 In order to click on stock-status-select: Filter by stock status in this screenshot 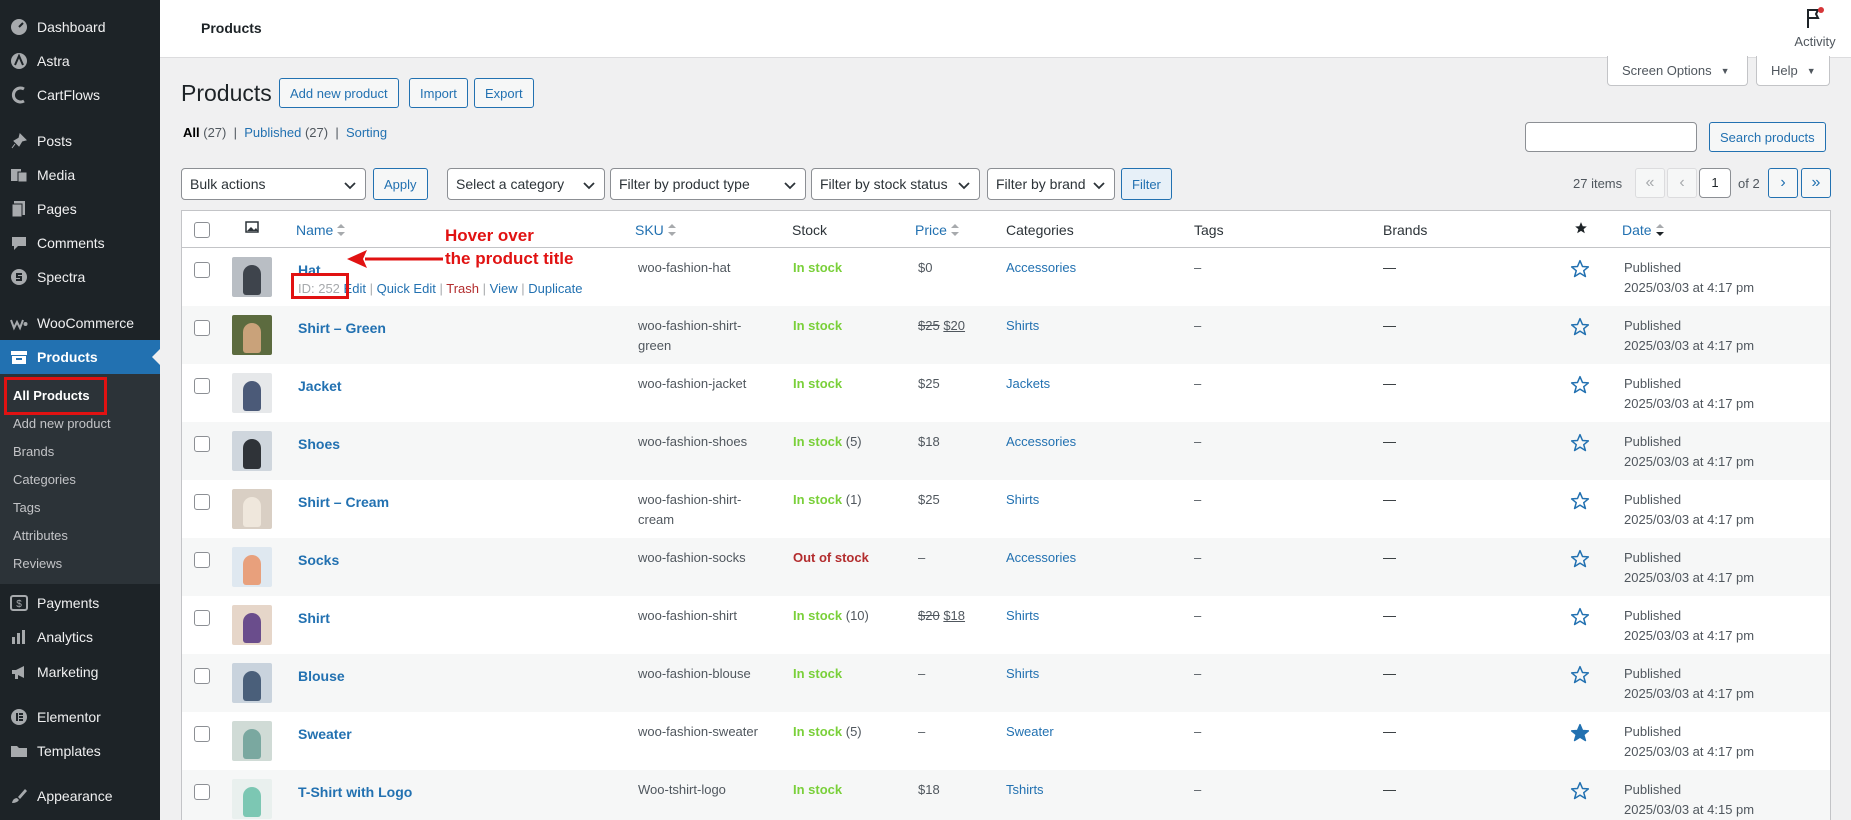, I will do `click(895, 184)`.